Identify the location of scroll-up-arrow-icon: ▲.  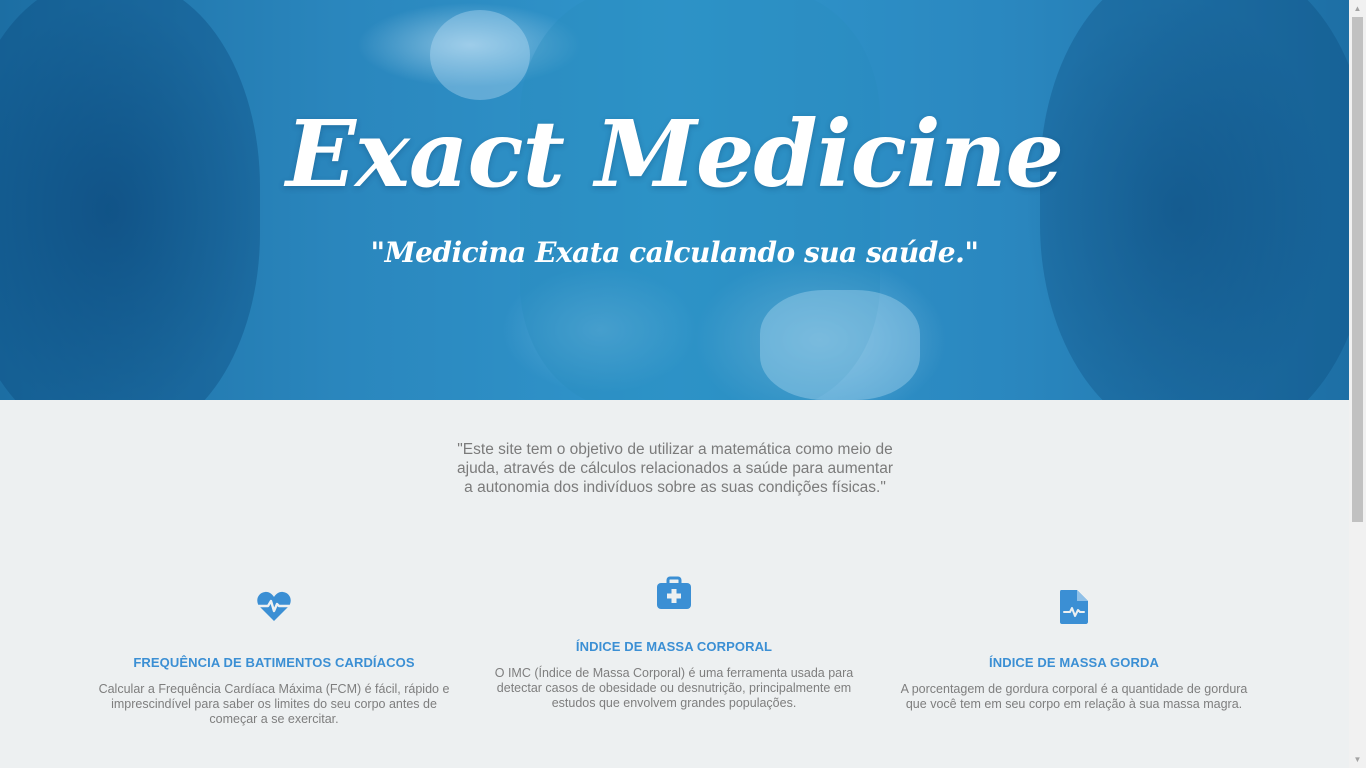
(1357, 8).